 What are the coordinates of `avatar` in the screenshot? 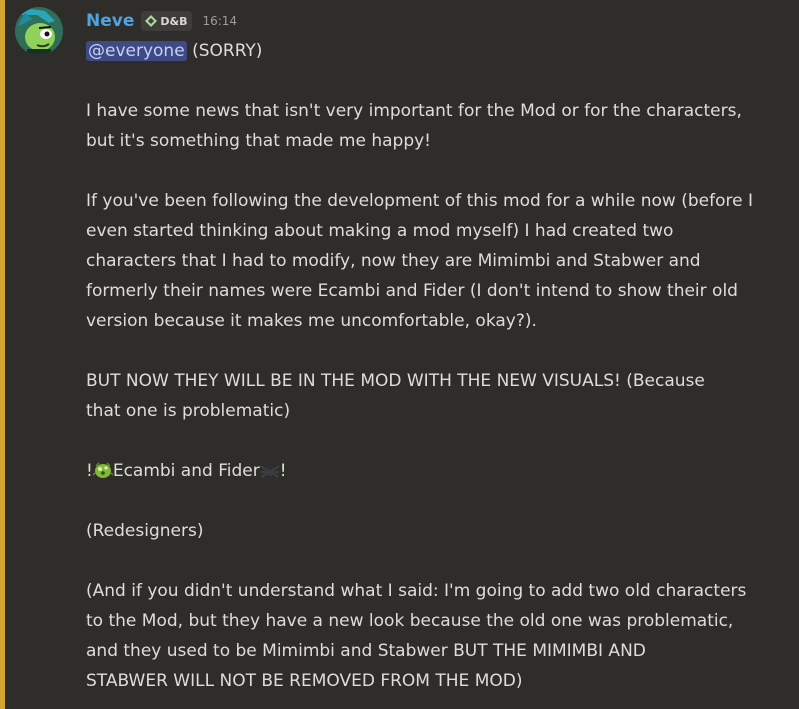 It's located at (39, 31).